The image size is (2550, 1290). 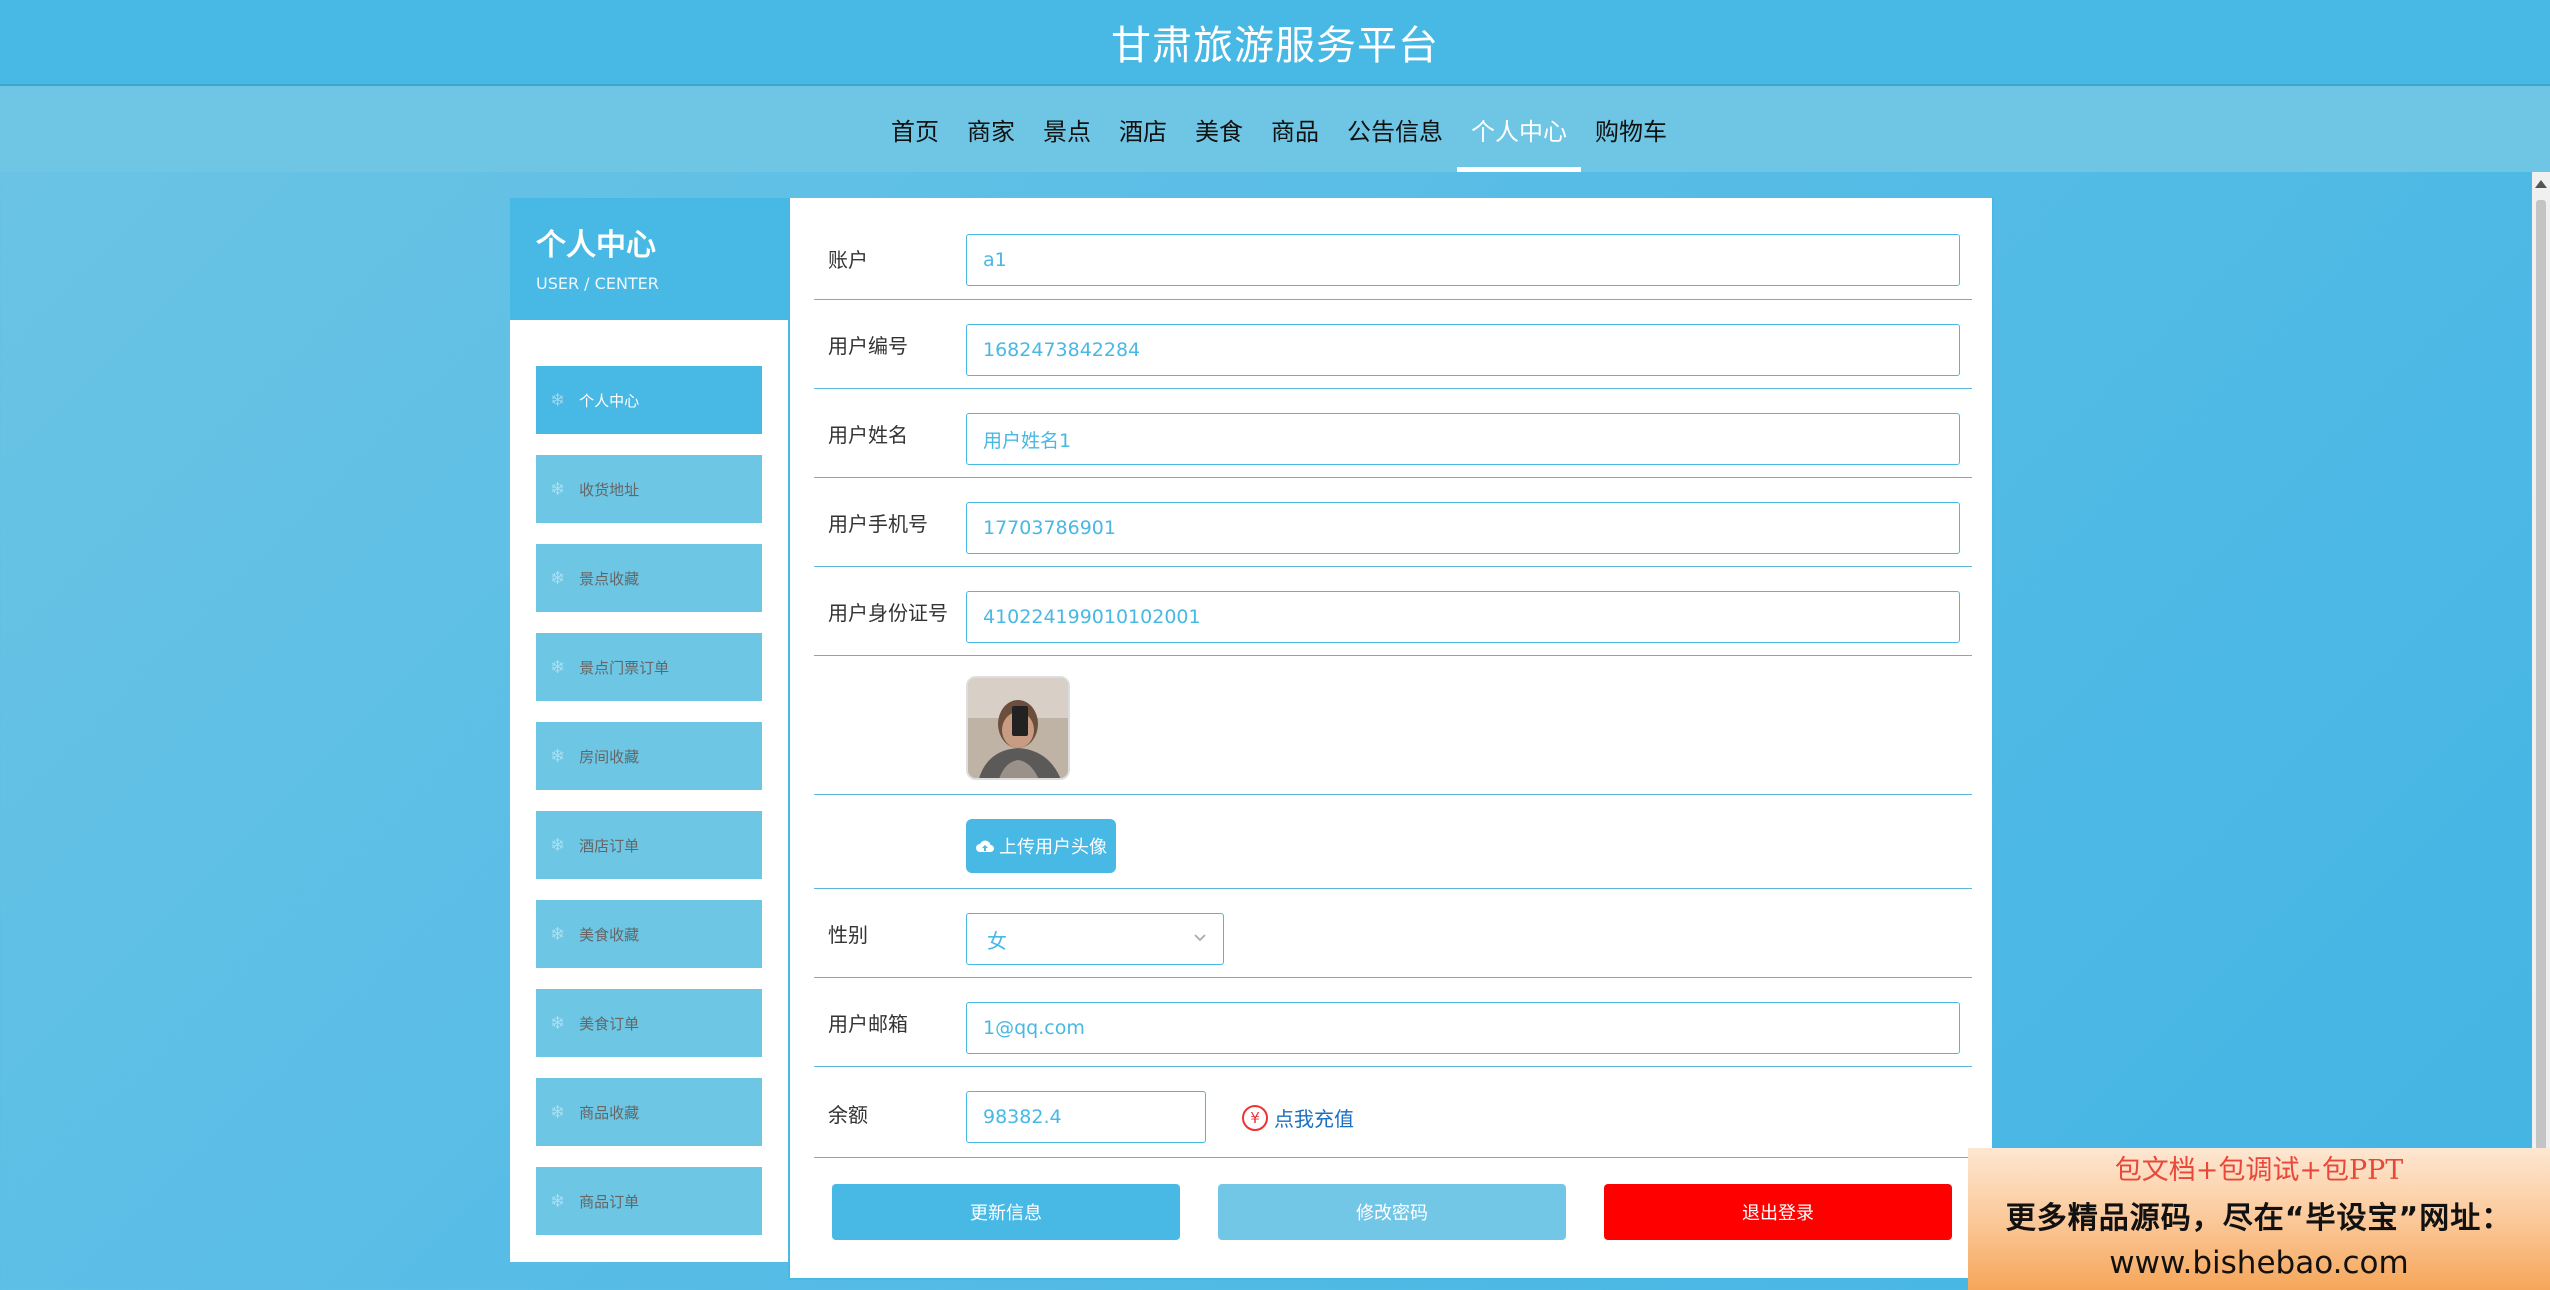 I want to click on form-row-avatar, so click(x=1393, y=725).